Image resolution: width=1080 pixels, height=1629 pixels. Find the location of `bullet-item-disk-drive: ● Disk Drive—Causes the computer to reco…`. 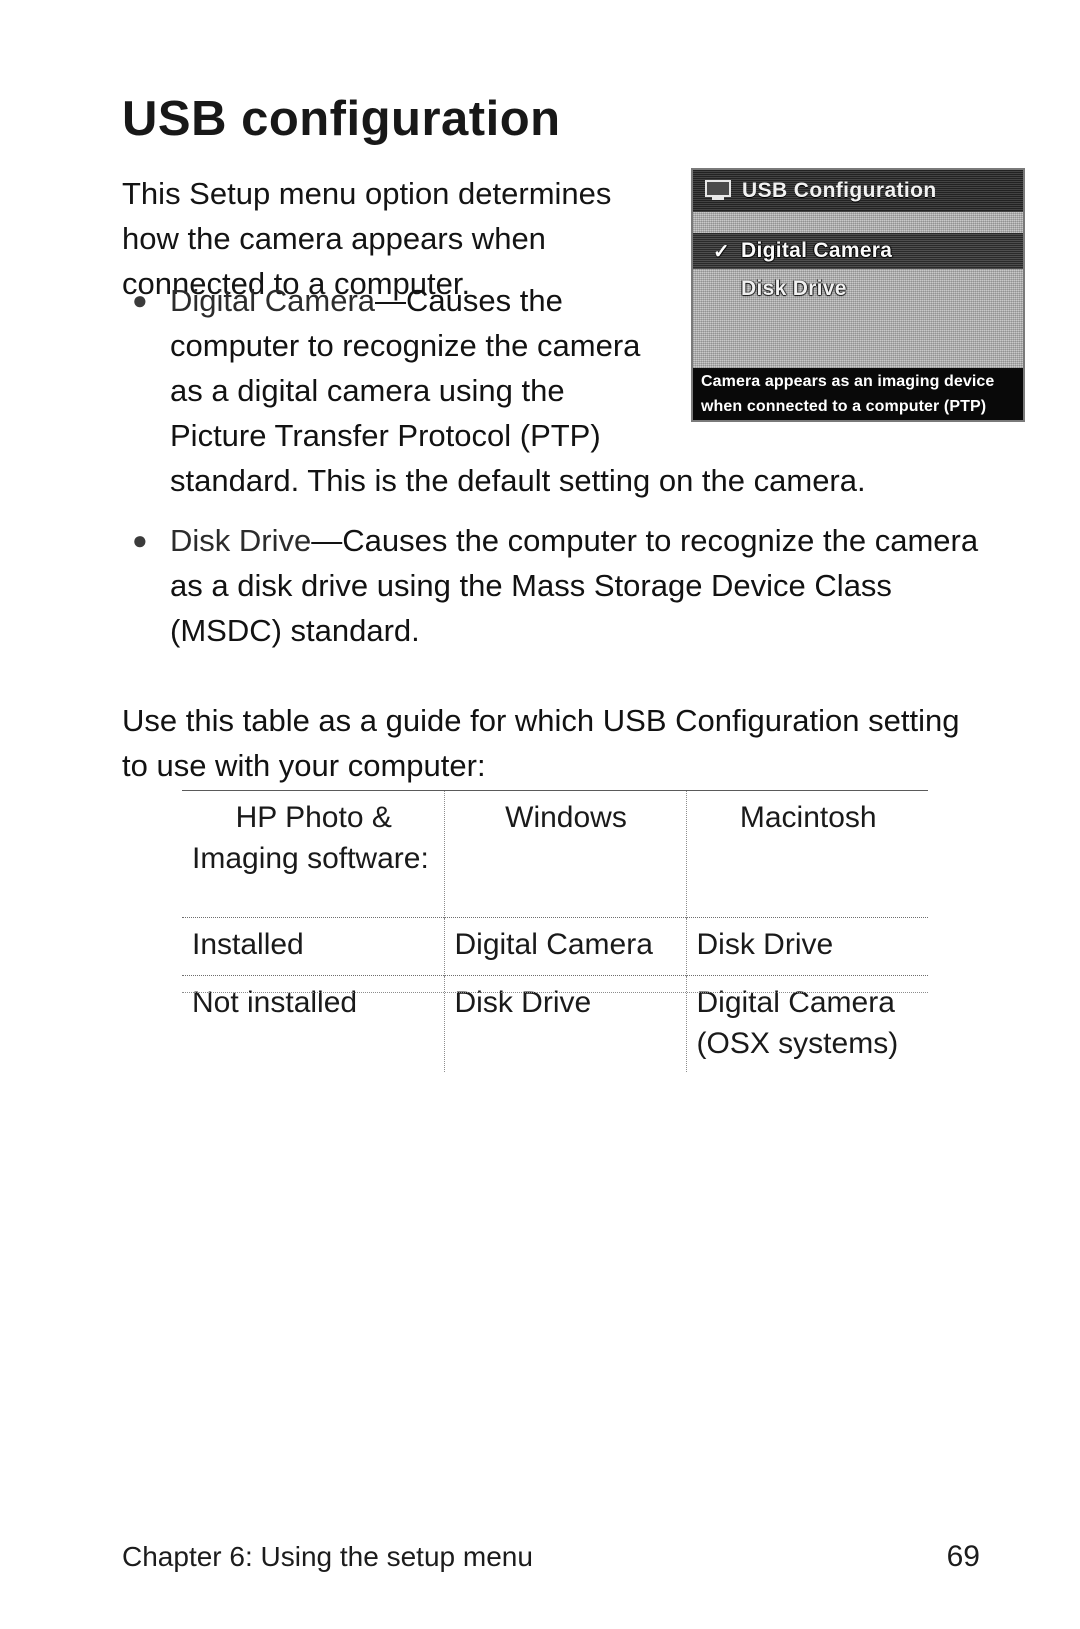

bullet-item-disk-drive: ● Disk Drive—Causes the computer to reco… is located at coordinates (558, 585).